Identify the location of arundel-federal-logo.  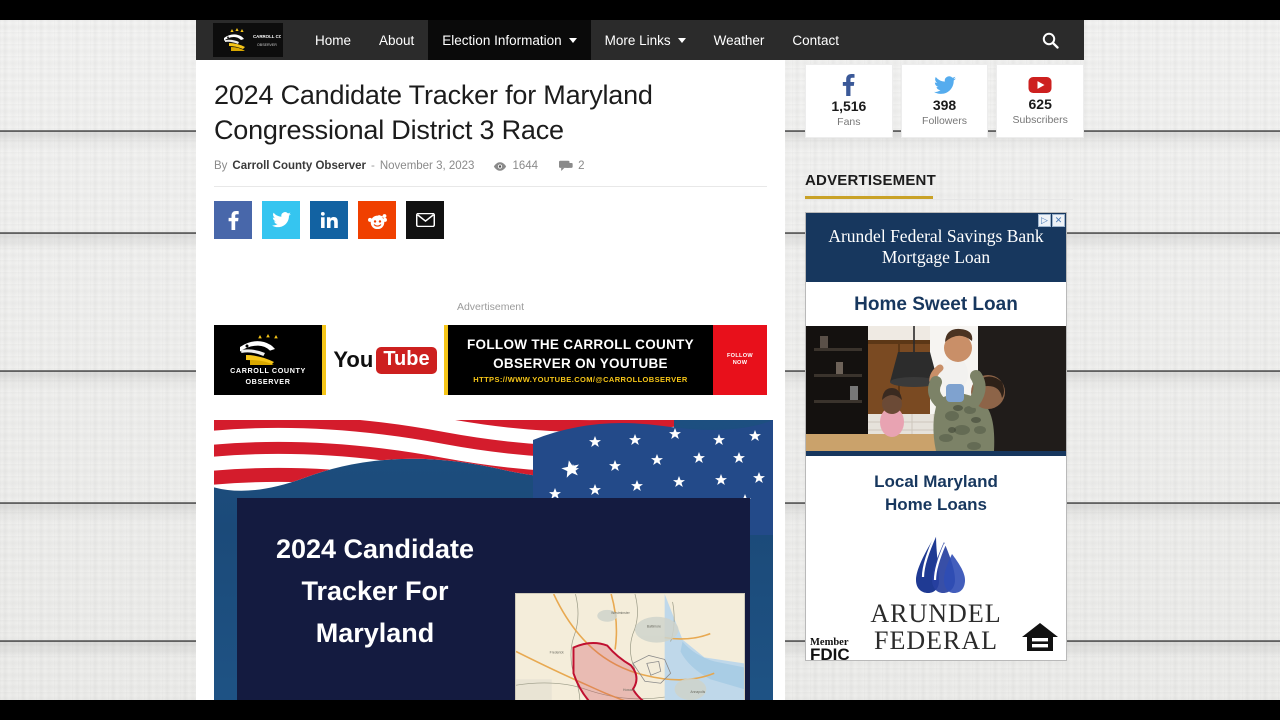
(936, 564).